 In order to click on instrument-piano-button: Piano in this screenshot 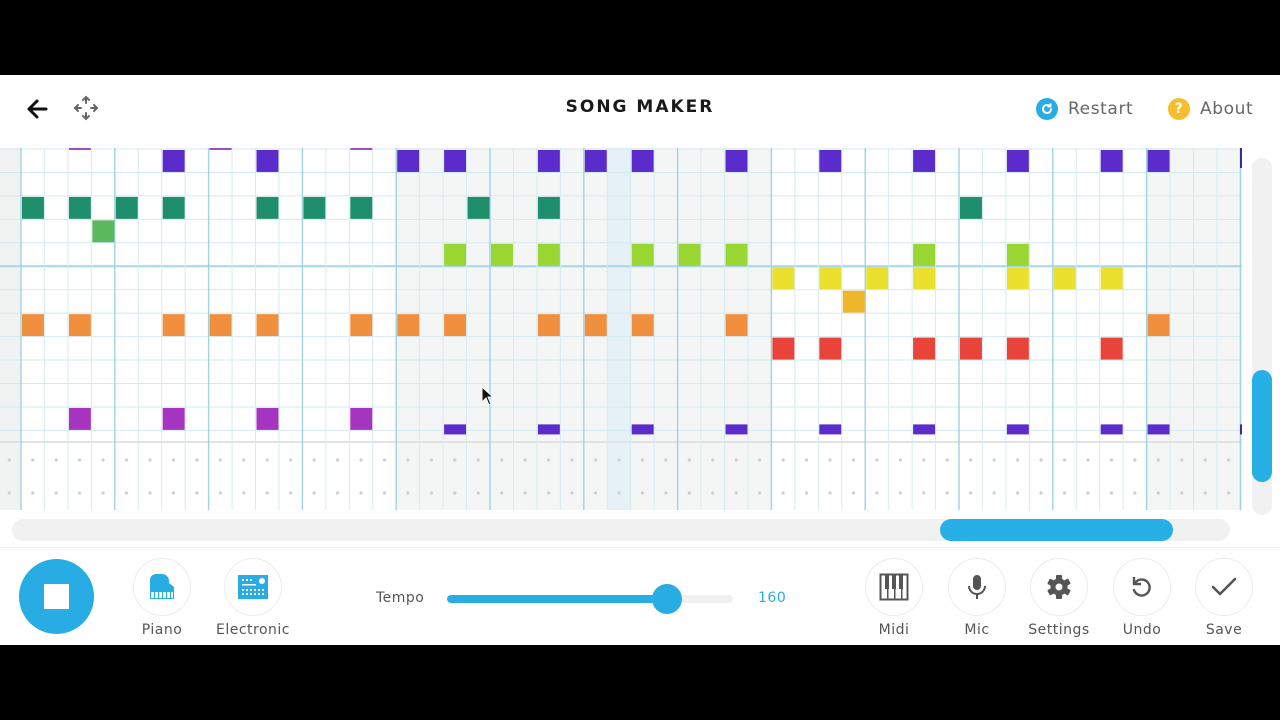, I will do `click(162, 598)`.